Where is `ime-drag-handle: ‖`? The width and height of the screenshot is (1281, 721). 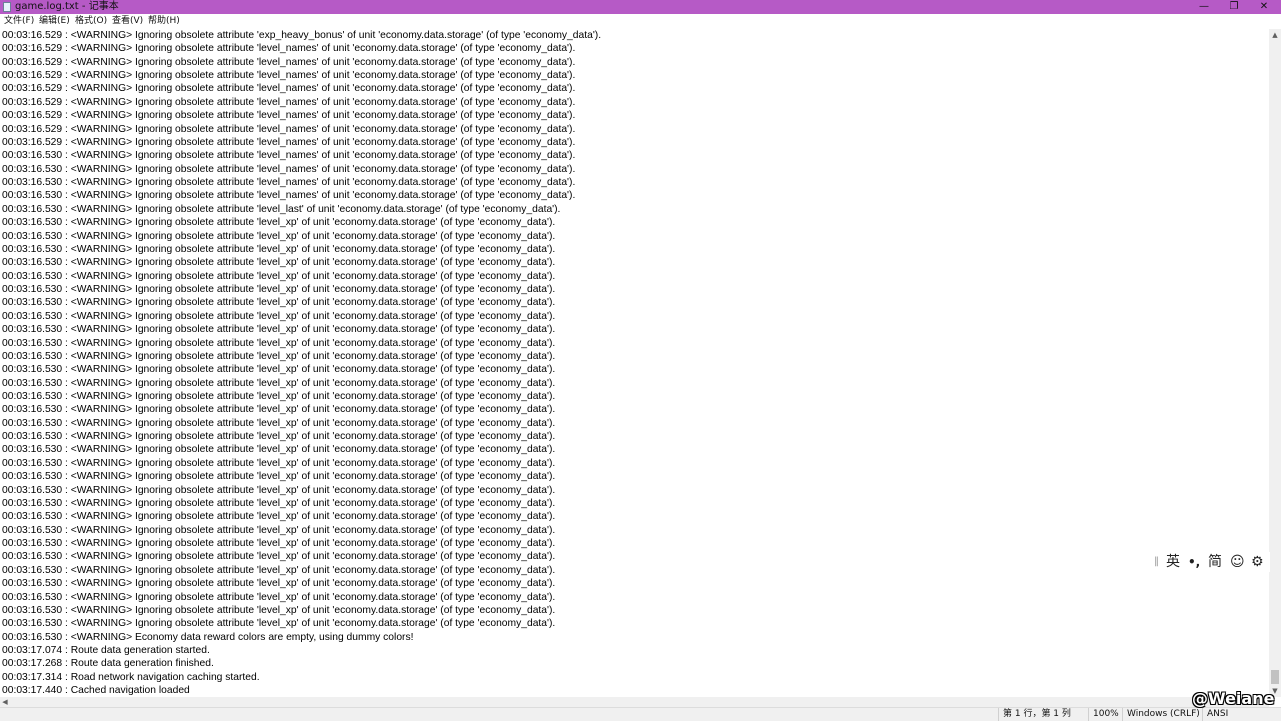 ime-drag-handle: ‖ is located at coordinates (1156, 562).